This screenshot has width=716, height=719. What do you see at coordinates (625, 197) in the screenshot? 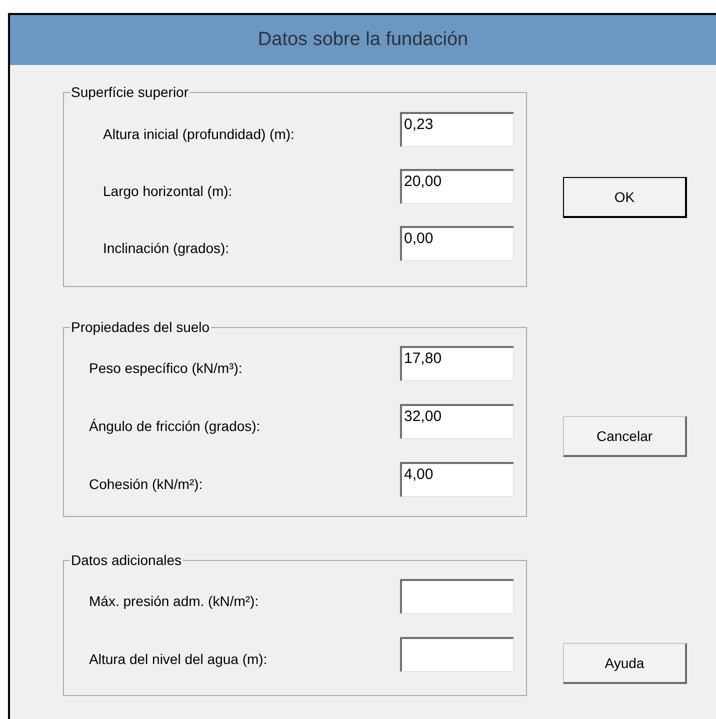
I see `dialog-button: OK` at bounding box center [625, 197].